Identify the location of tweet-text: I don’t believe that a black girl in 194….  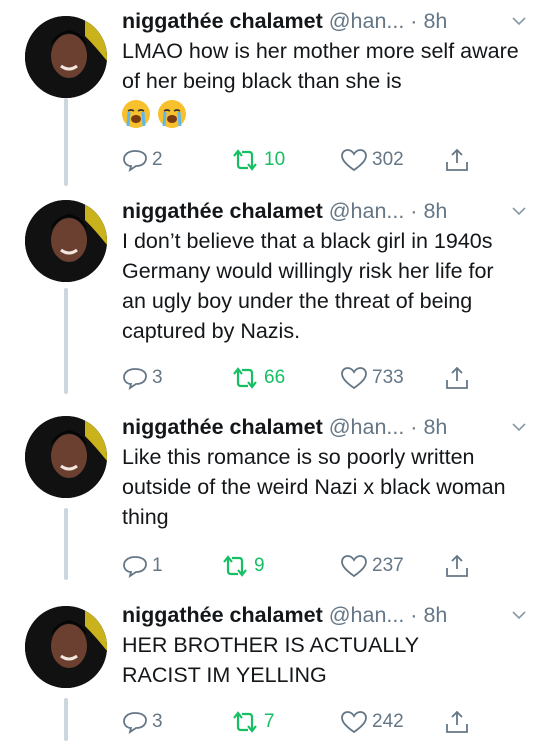
(308, 286).